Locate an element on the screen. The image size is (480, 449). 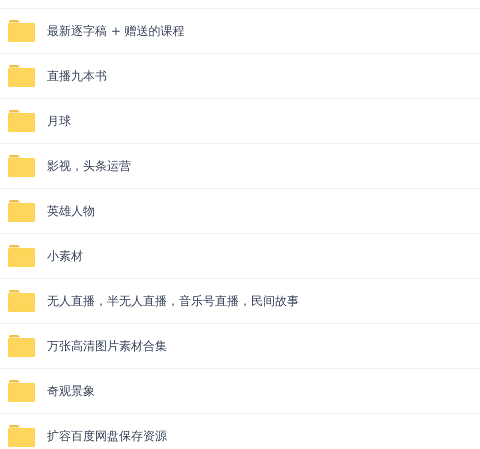
folder-name: 扩容百度网盘保存资源 is located at coordinates (107, 436).